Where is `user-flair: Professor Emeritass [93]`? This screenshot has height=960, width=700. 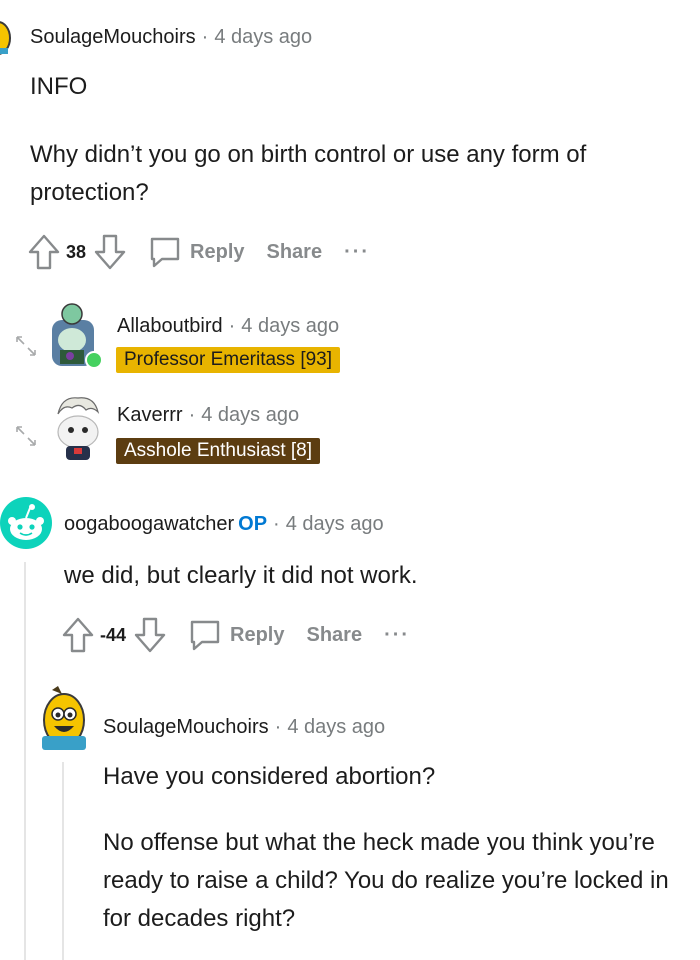 user-flair: Professor Emeritass [93] is located at coordinates (228, 360).